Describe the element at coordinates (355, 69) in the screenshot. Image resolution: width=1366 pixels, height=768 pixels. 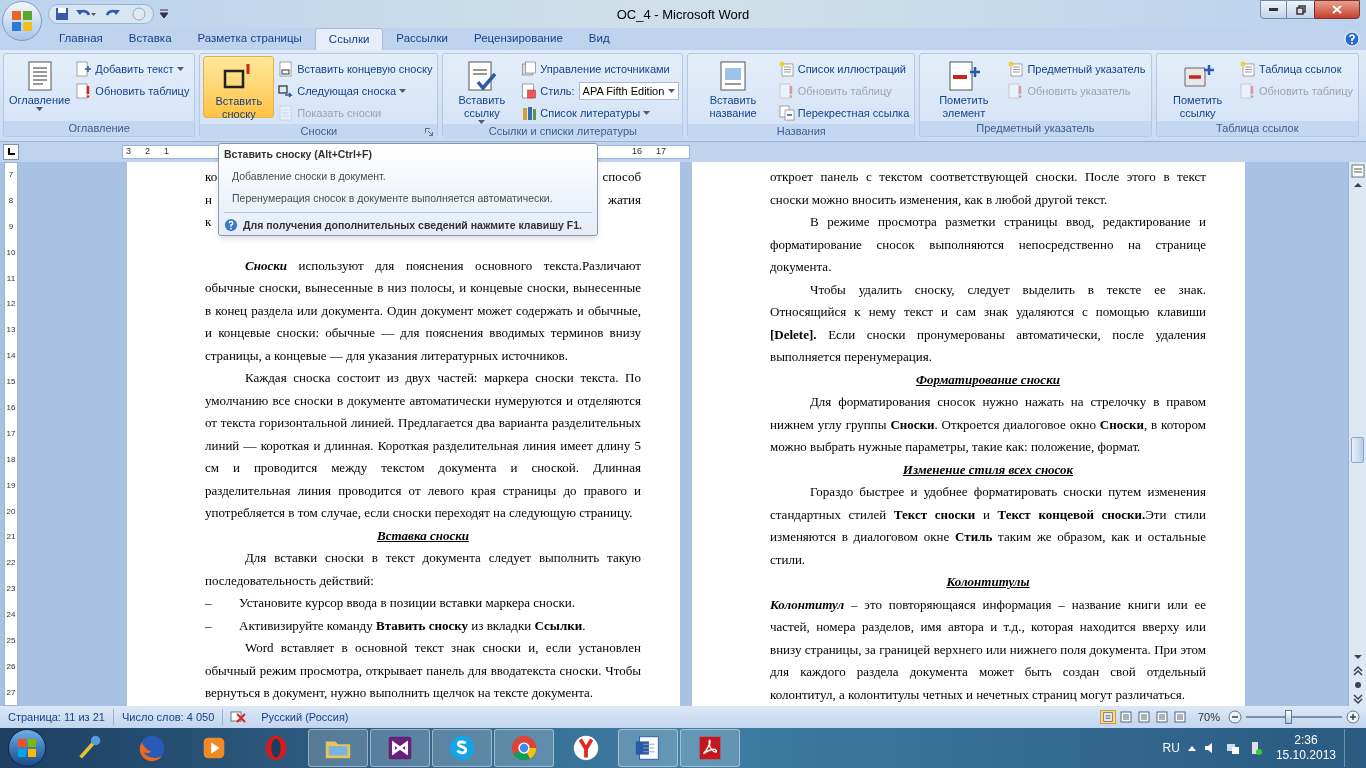
I see `ribbon-button: Вставить концевую сноску` at that location.